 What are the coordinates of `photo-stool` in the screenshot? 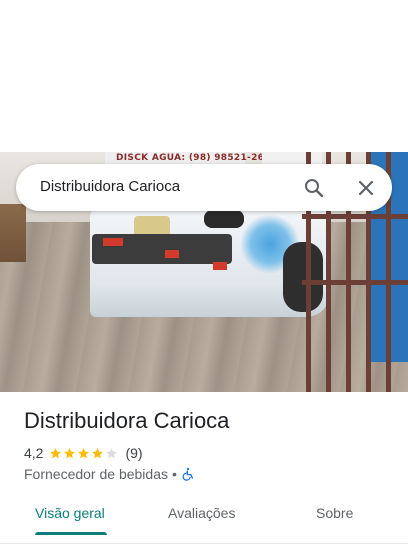 It's located at (13, 233).